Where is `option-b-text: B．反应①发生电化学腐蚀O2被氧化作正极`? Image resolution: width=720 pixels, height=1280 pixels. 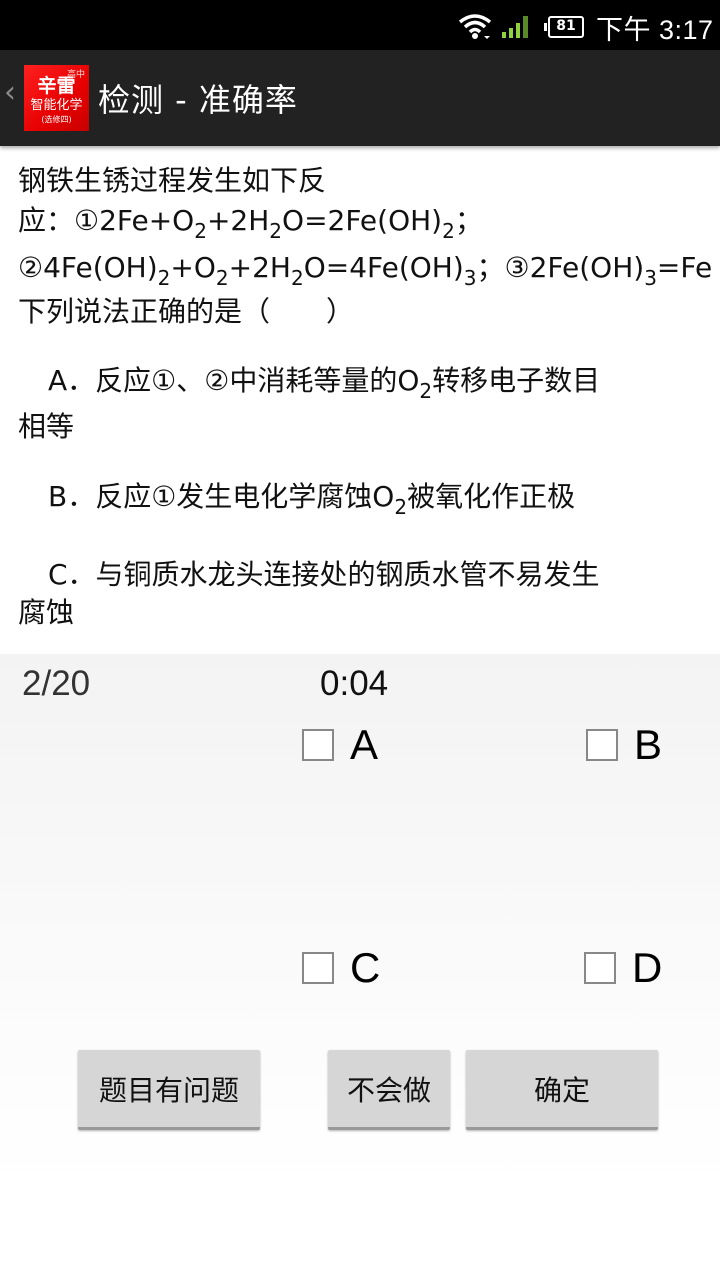
option-b-text: B．反应①发生电化学腐蚀O2被氧化作正极 is located at coordinates (312, 499).